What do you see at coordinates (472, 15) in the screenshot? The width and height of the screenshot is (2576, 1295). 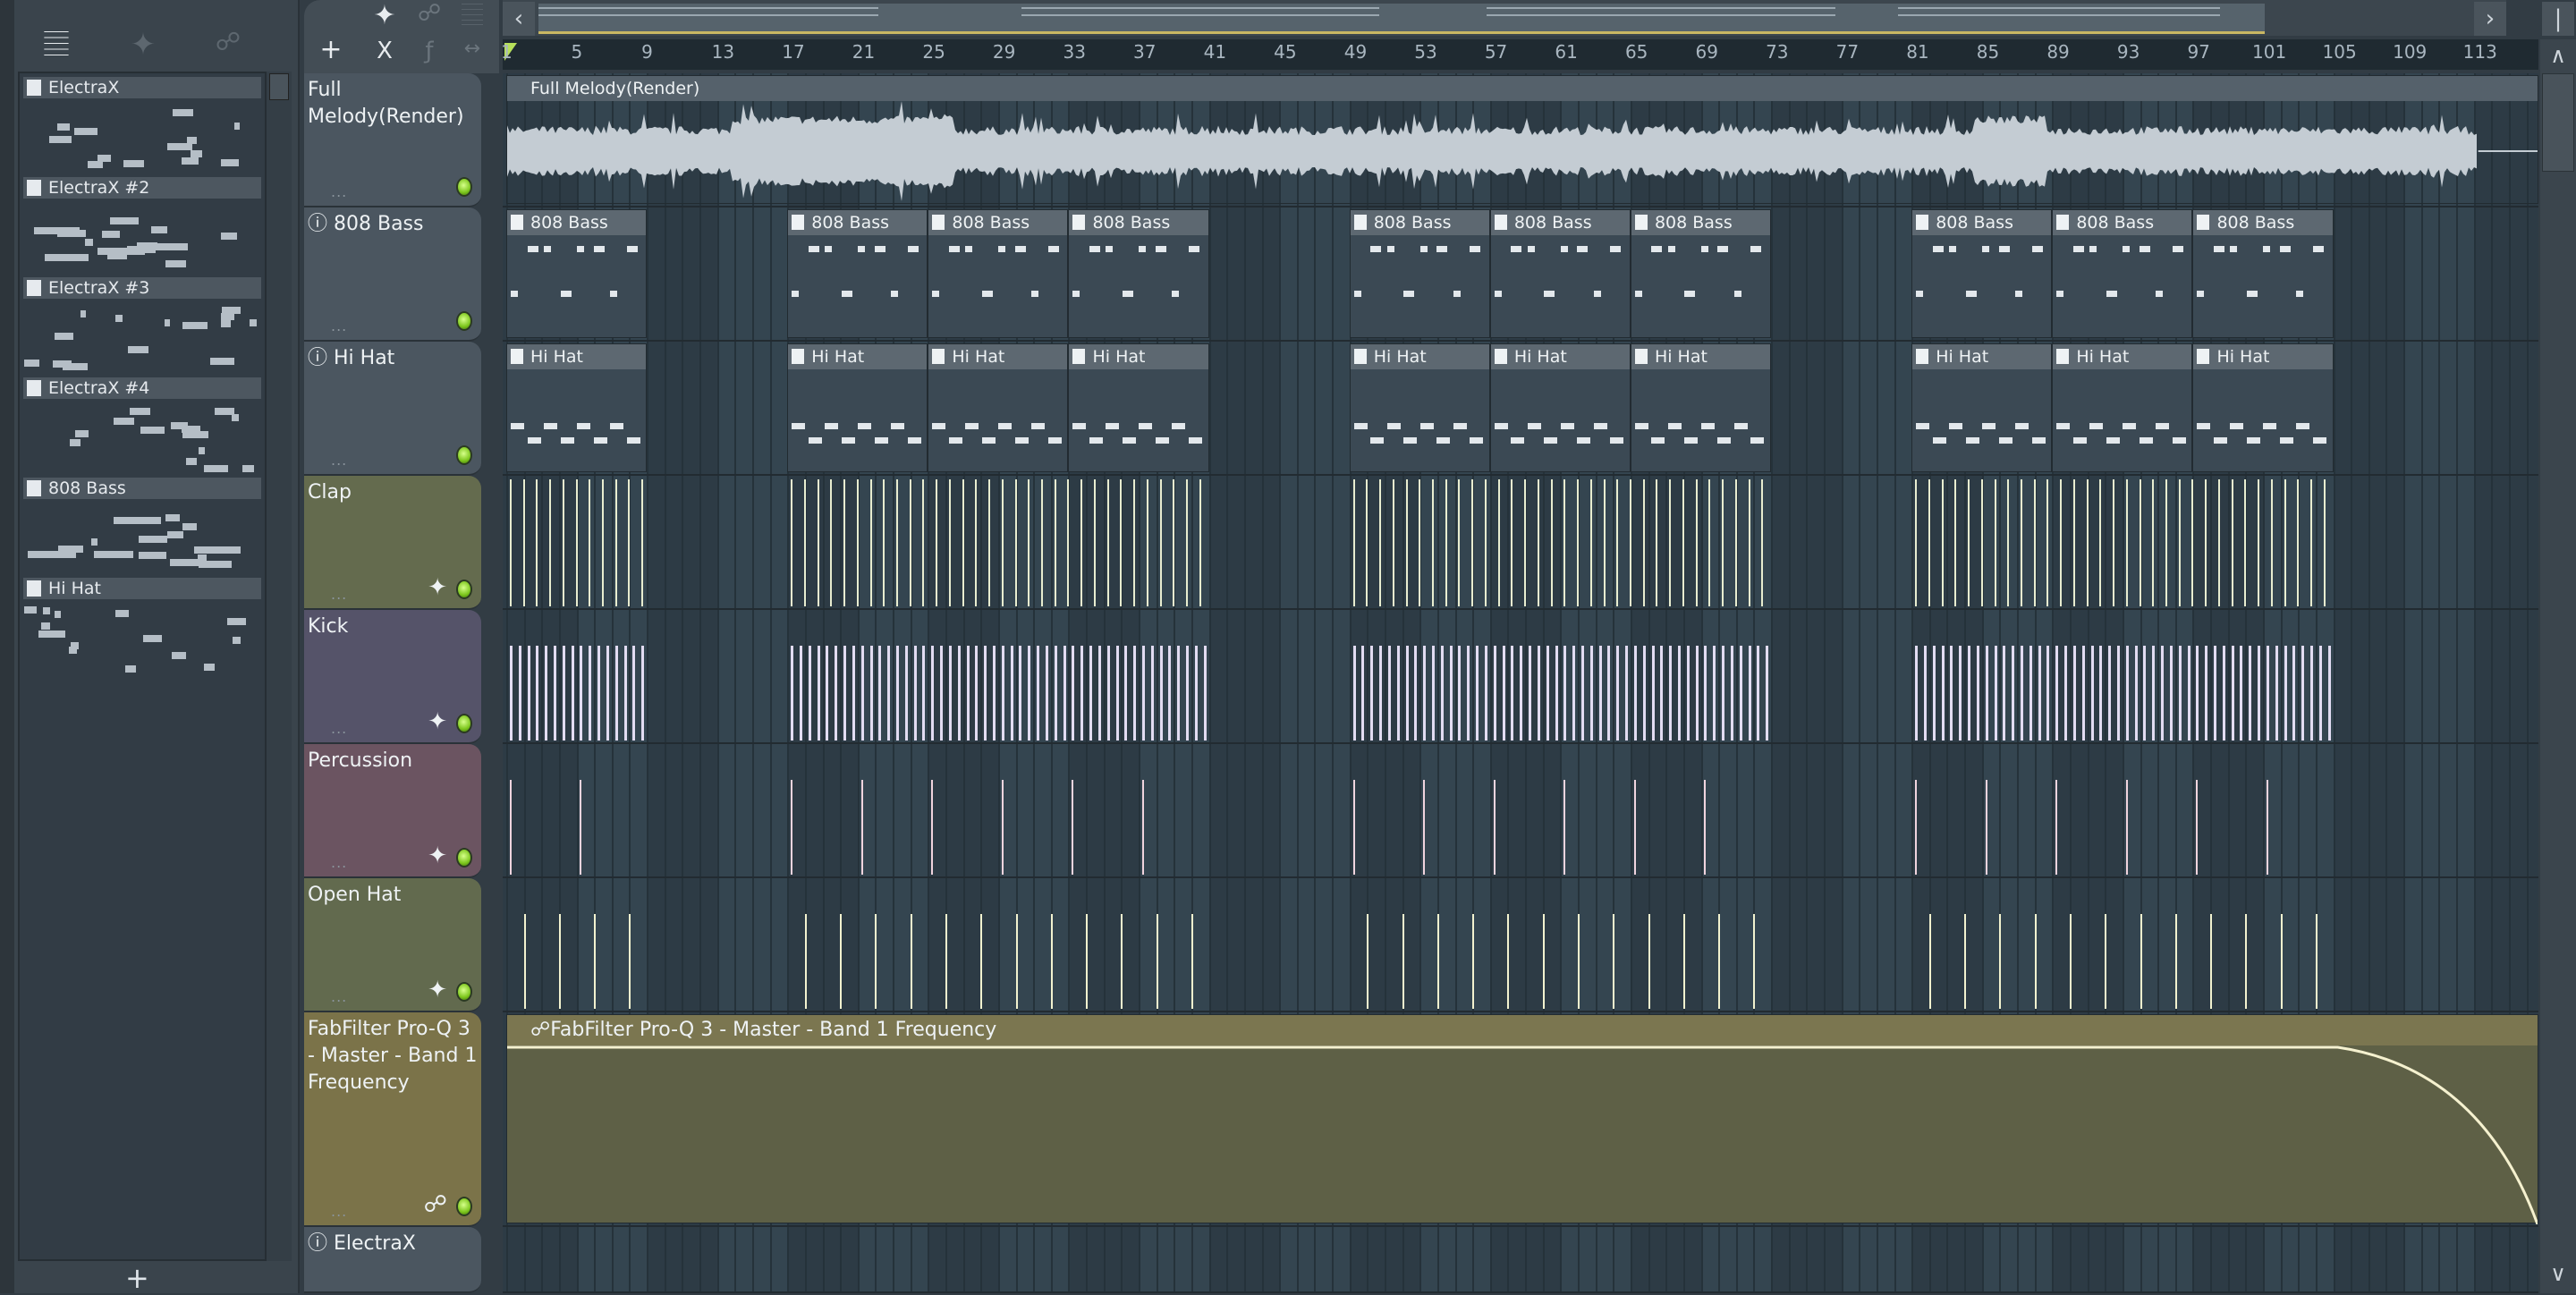 I see `pattern-tool-icon: 𝄚` at bounding box center [472, 15].